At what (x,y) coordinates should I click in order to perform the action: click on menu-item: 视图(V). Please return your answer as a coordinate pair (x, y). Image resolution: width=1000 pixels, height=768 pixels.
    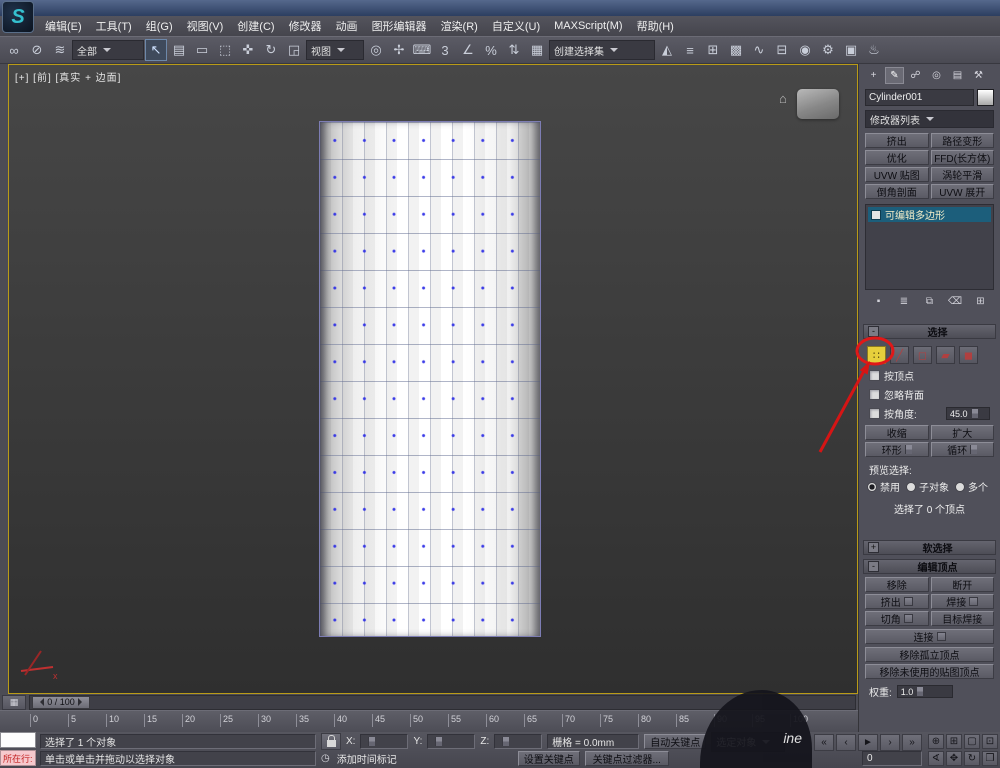
    Looking at the image, I should click on (205, 26).